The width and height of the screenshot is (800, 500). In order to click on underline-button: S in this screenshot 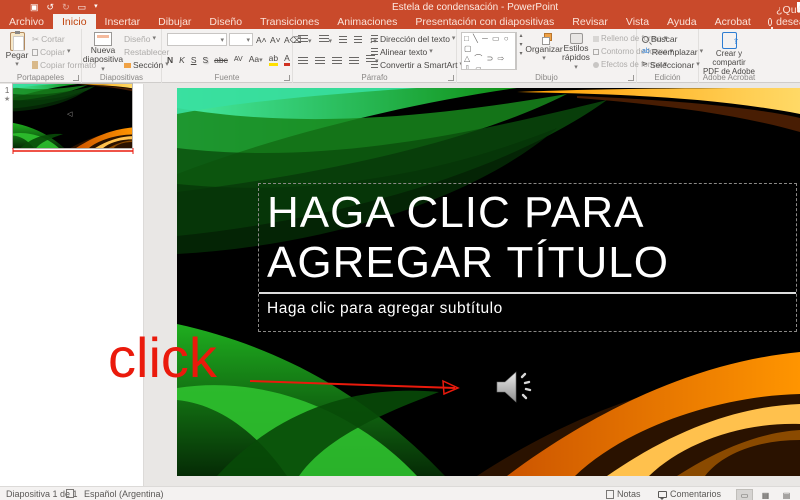, I will do `click(194, 60)`.